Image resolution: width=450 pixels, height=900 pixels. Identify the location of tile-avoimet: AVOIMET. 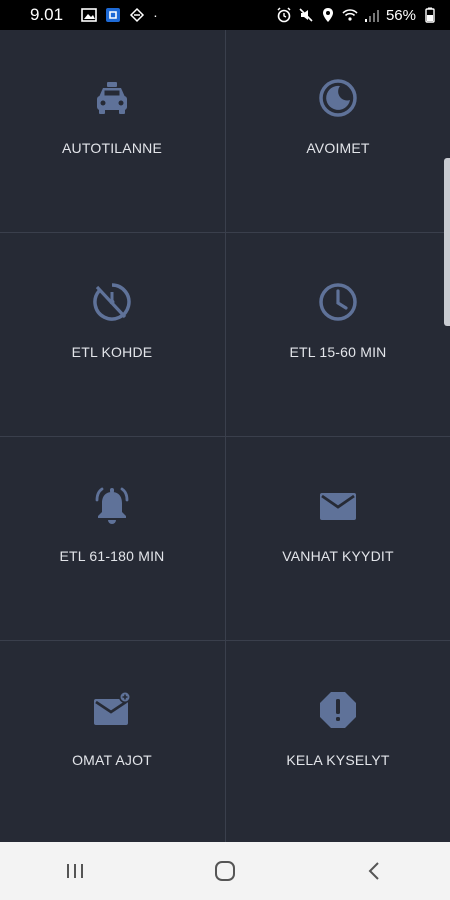
(338, 131).